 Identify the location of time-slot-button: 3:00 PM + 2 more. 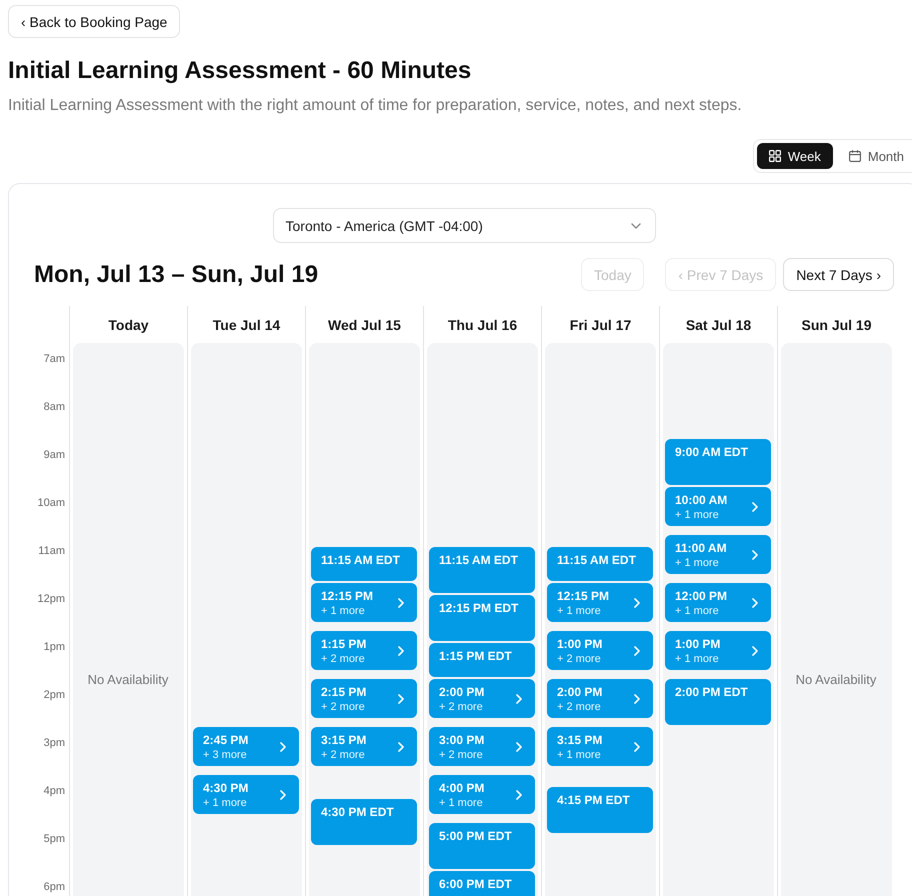
(482, 746).